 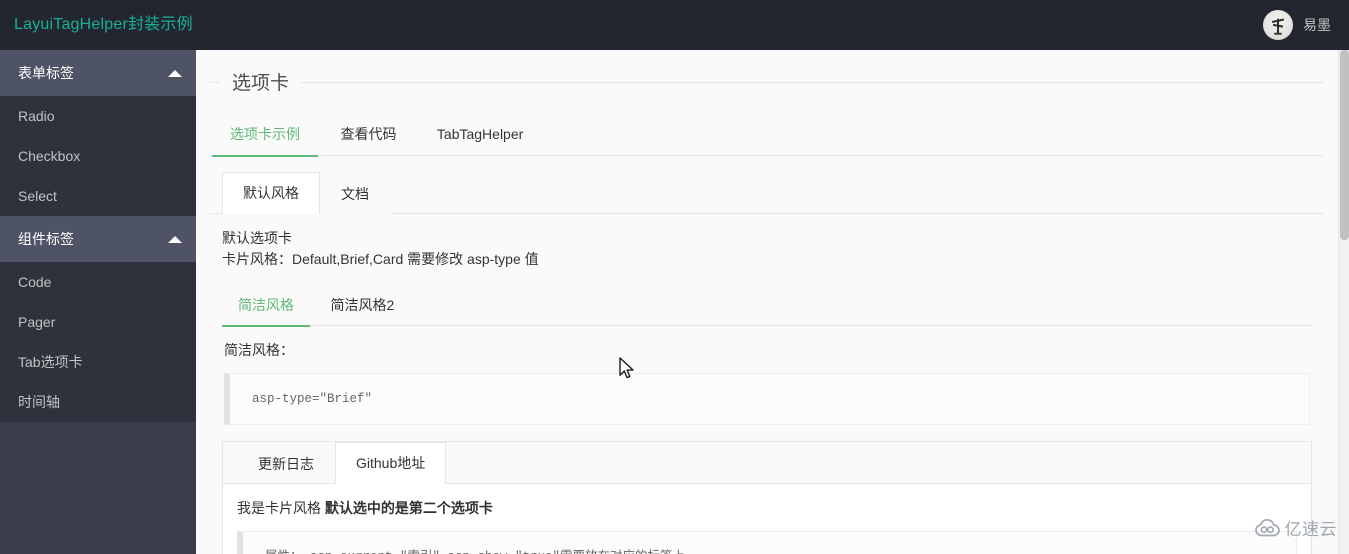 I want to click on sidebar-group-label: 组件标签, so click(x=46, y=239).